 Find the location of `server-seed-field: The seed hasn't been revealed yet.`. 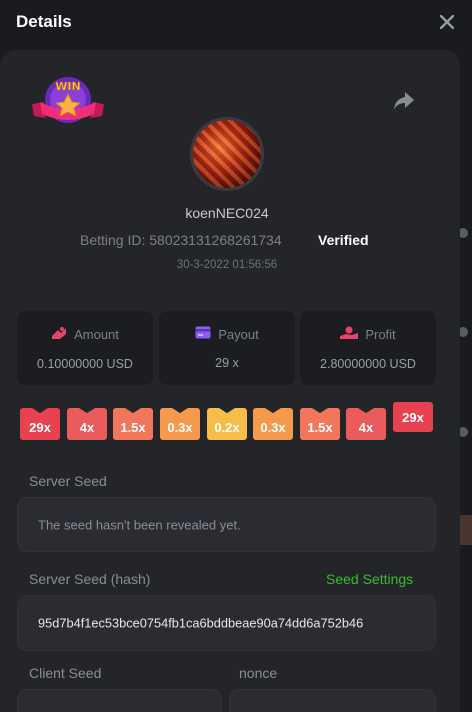

server-seed-field: The seed hasn't been revealed yet. is located at coordinates (226, 524).